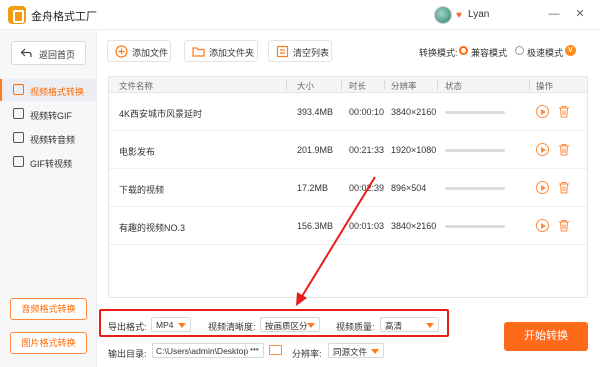  I want to click on compat-mode-radio, so click(463, 50).